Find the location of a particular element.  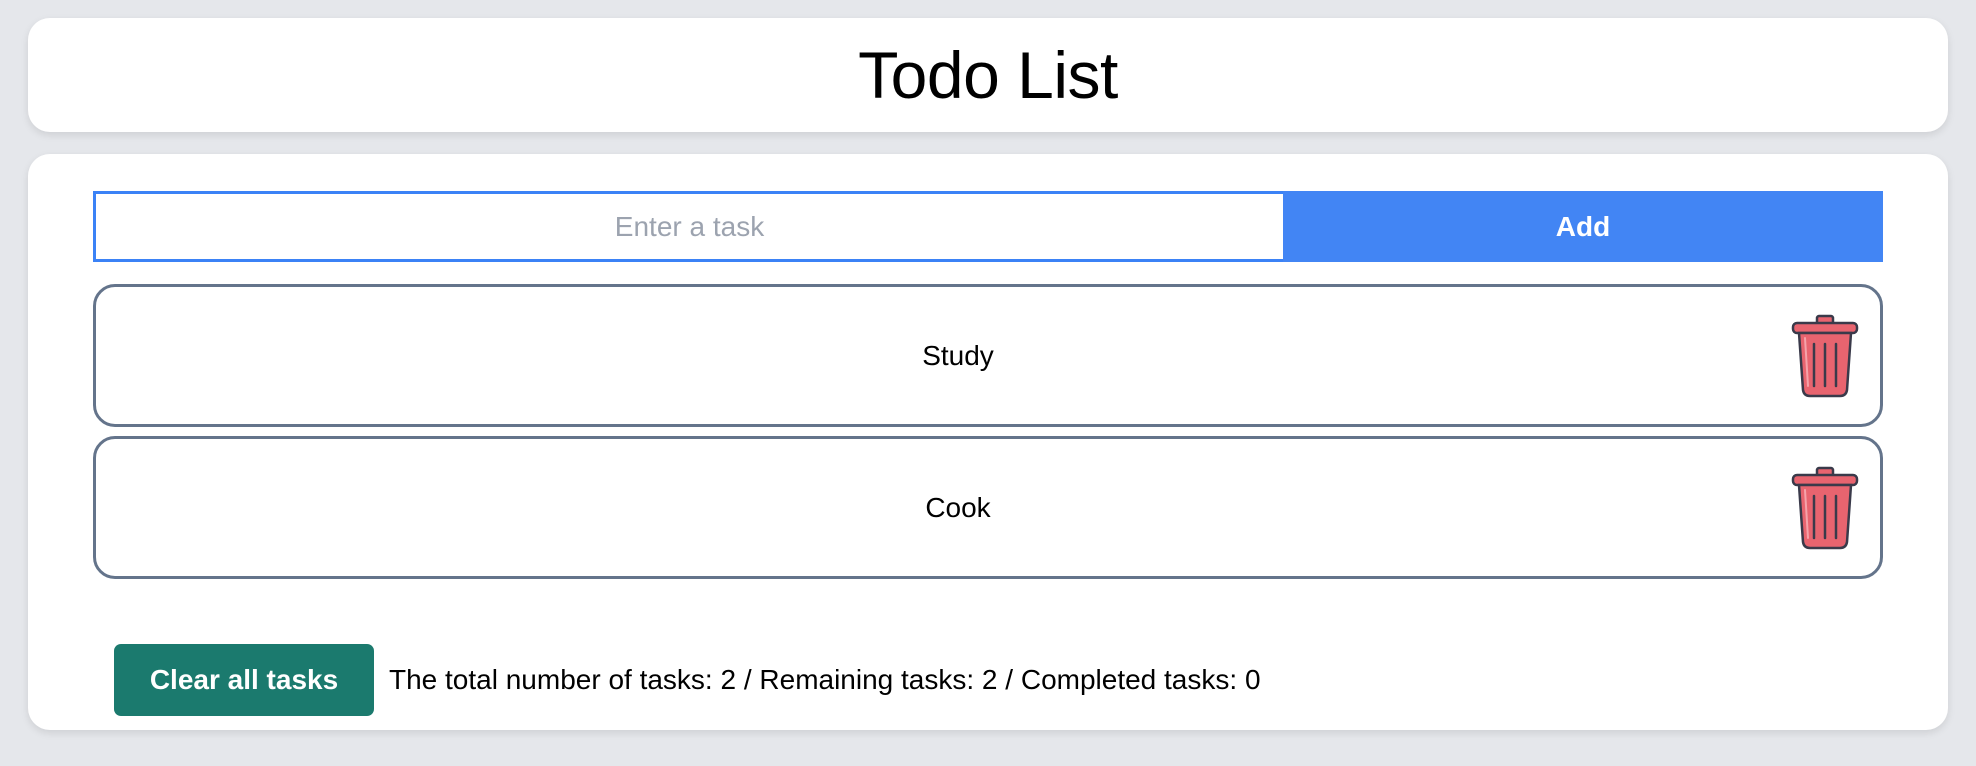

page-title: Todo List is located at coordinates (988, 75).